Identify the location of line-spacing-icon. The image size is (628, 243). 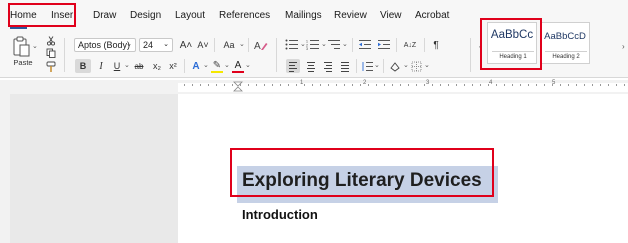
(367, 66).